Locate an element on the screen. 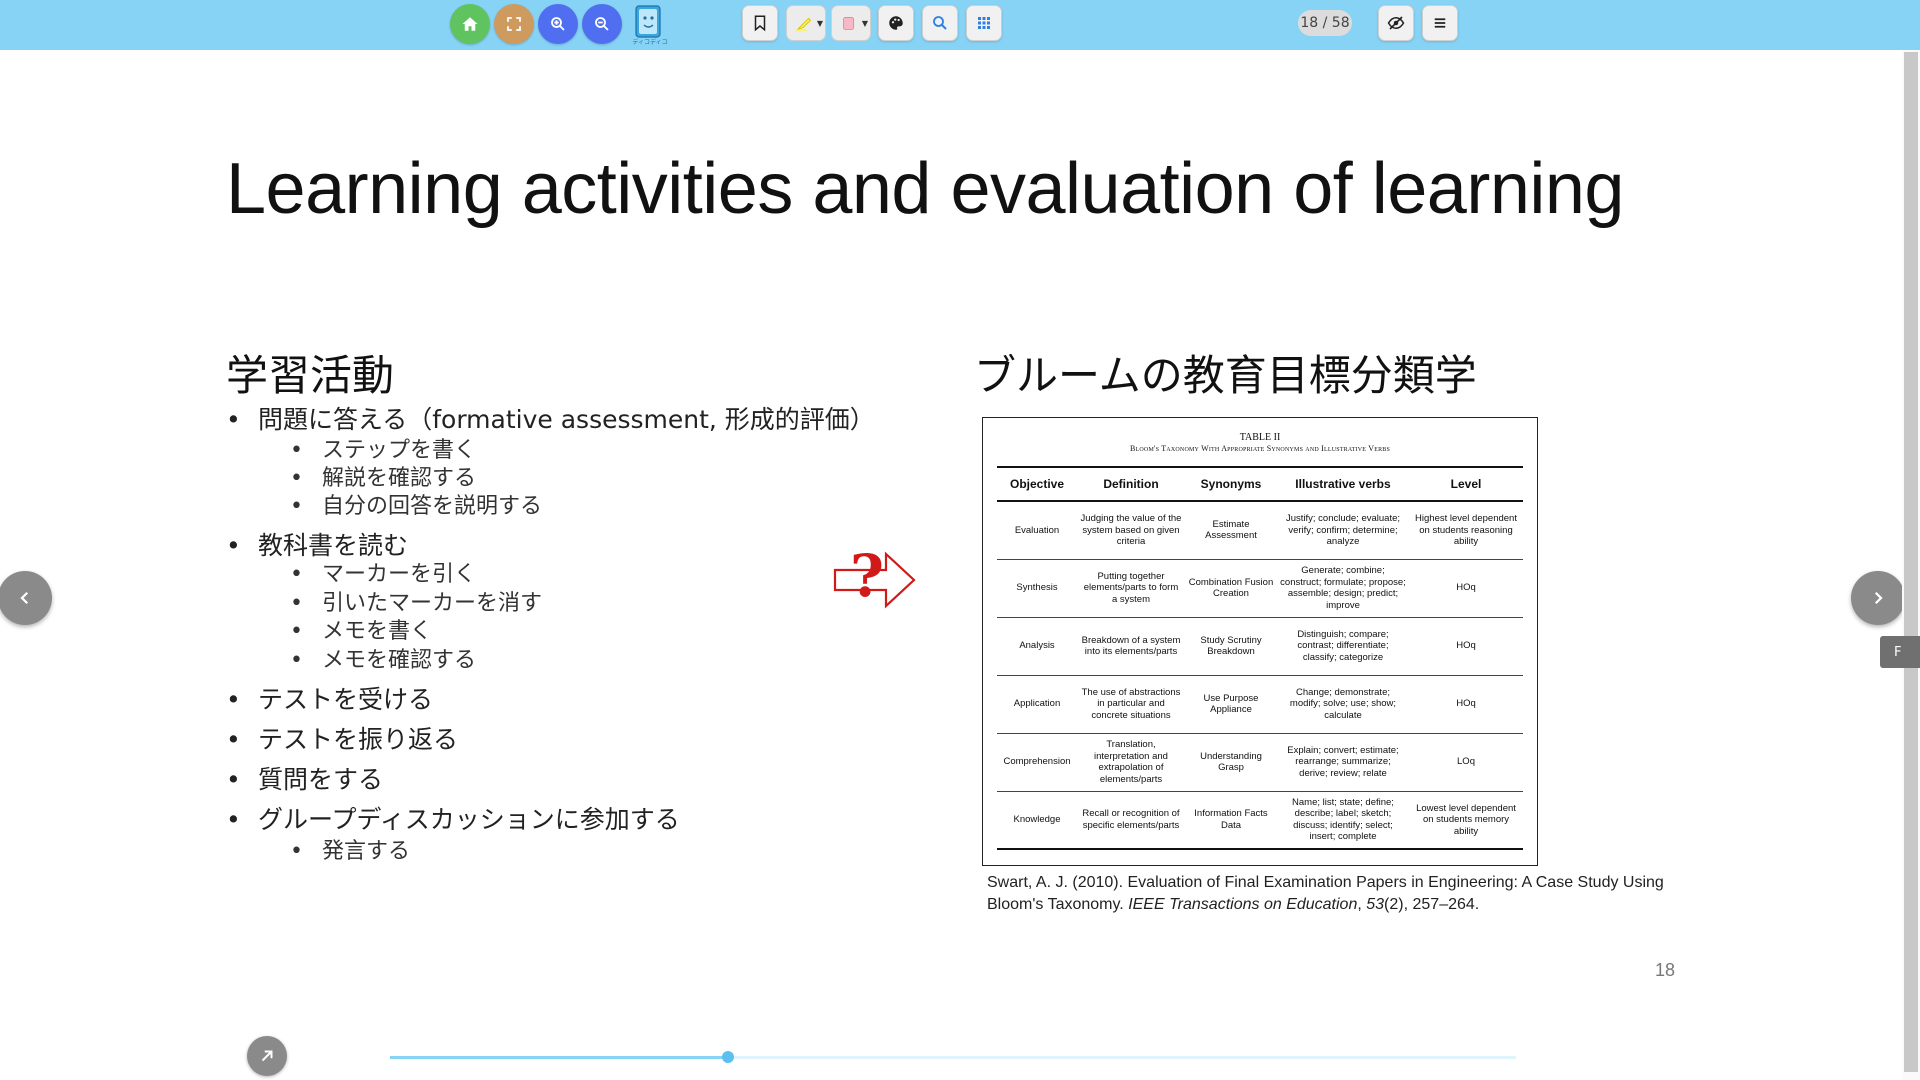  table-cell: Estimate Assessment is located at coordinates (1231, 530).